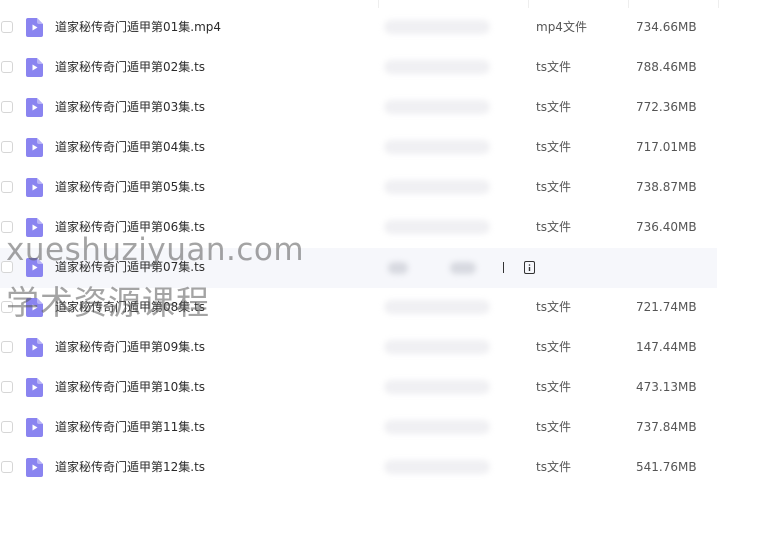 The height and width of the screenshot is (549, 760). I want to click on file-name: 道家秘传奇门遁甲第09集.ts, so click(130, 347).